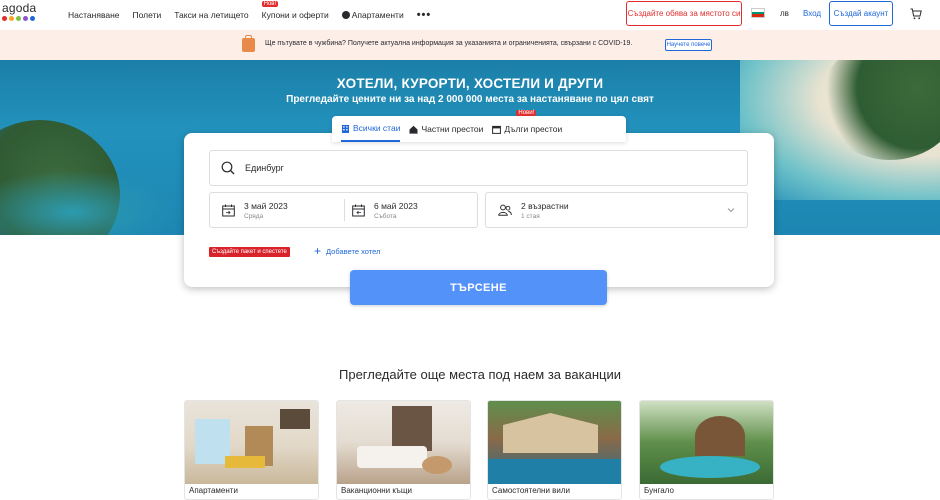  What do you see at coordinates (659, 490) in the screenshot?
I see `property-card-label: Бунгало` at bounding box center [659, 490].